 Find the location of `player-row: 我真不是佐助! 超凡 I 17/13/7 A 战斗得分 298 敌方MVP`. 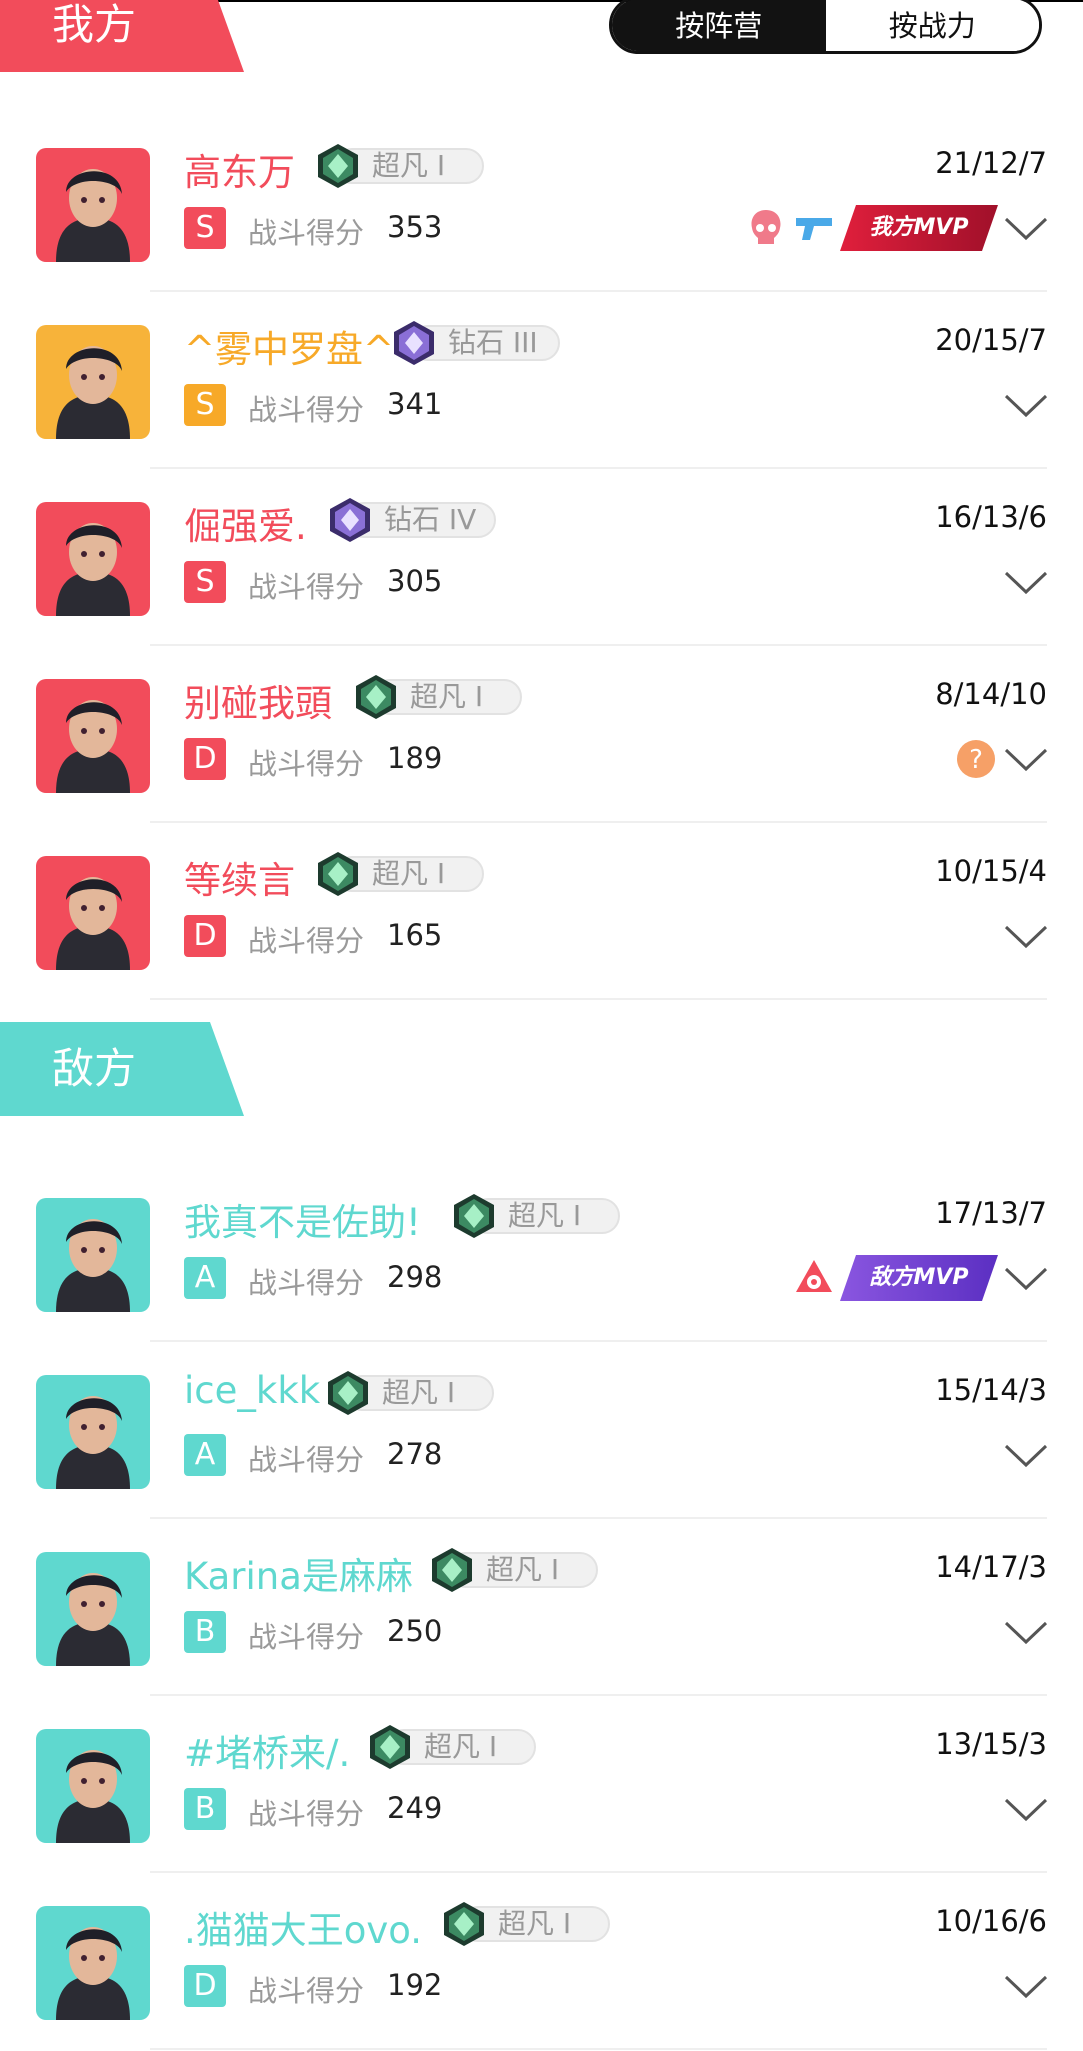

player-row: 我真不是佐助! 超凡 I 17/13/7 A 战斗得分 298 敌方MVP is located at coordinates (541, 1254).